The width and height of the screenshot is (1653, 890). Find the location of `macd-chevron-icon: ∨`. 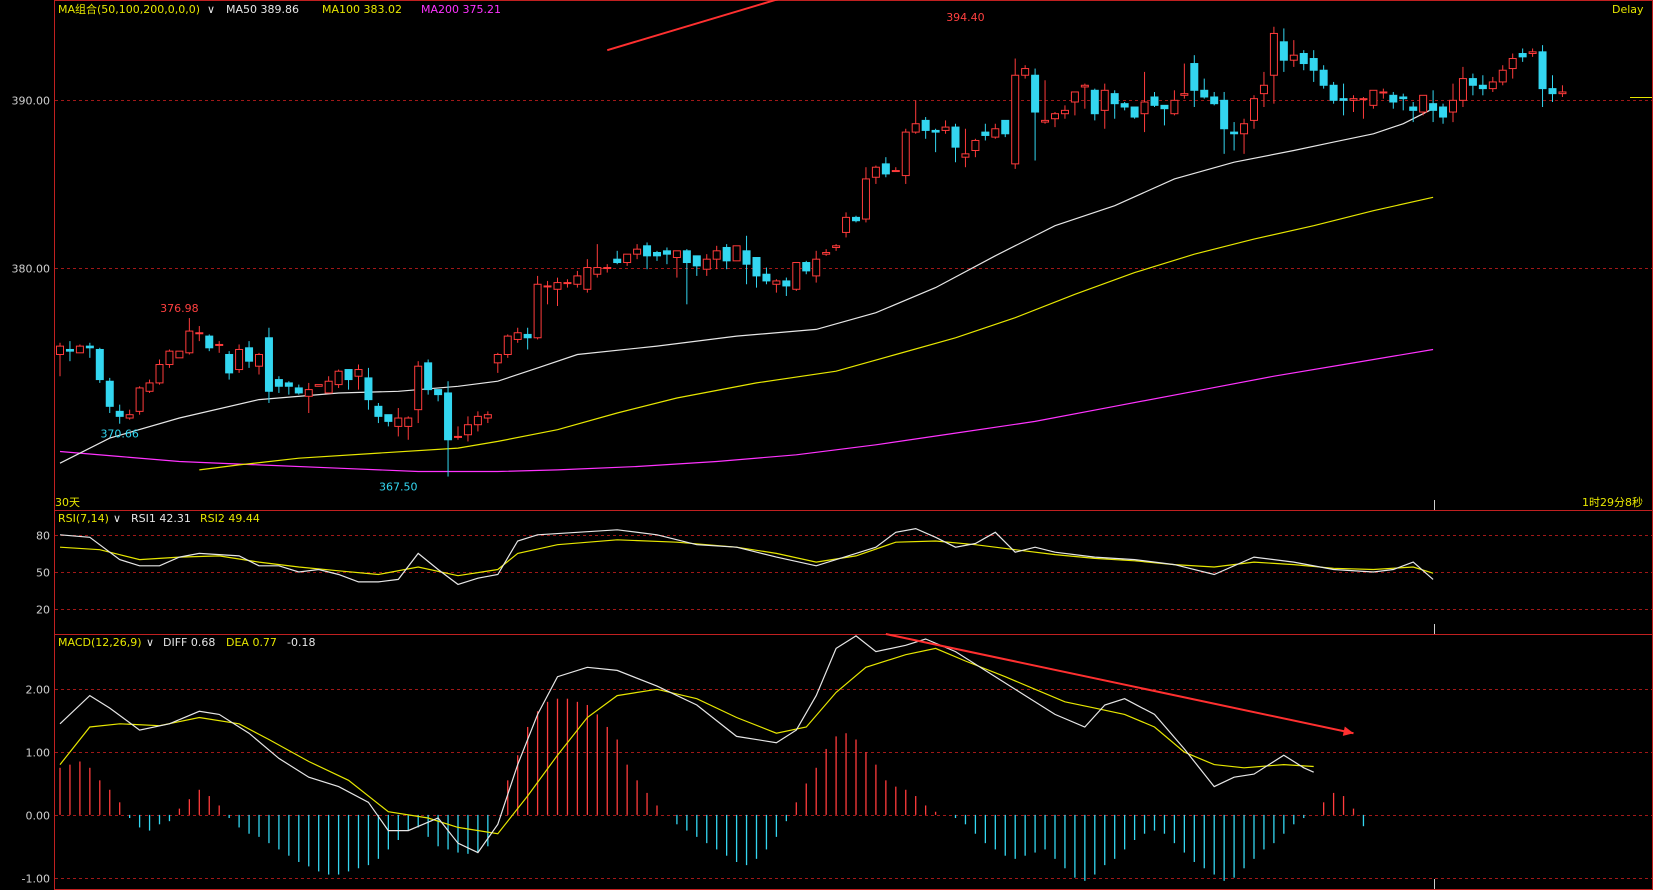

macd-chevron-icon: ∨ is located at coordinates (150, 642).